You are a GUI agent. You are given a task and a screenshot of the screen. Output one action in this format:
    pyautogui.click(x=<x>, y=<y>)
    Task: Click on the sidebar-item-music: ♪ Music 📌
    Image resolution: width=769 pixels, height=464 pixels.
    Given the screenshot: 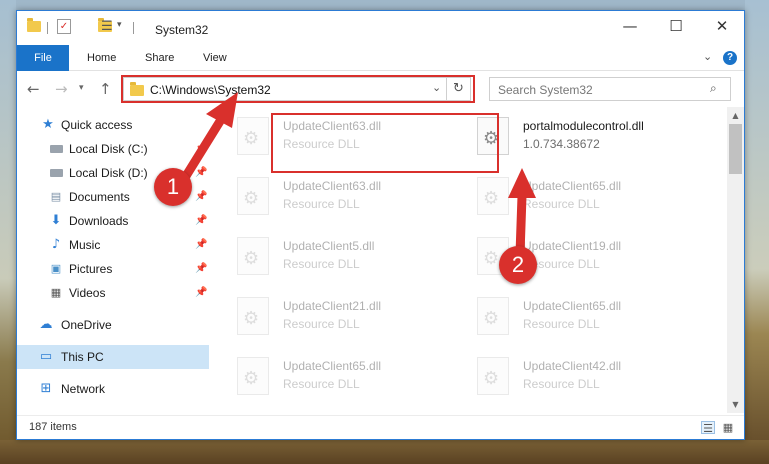 What is the action you would take?
    pyautogui.click(x=113, y=245)
    